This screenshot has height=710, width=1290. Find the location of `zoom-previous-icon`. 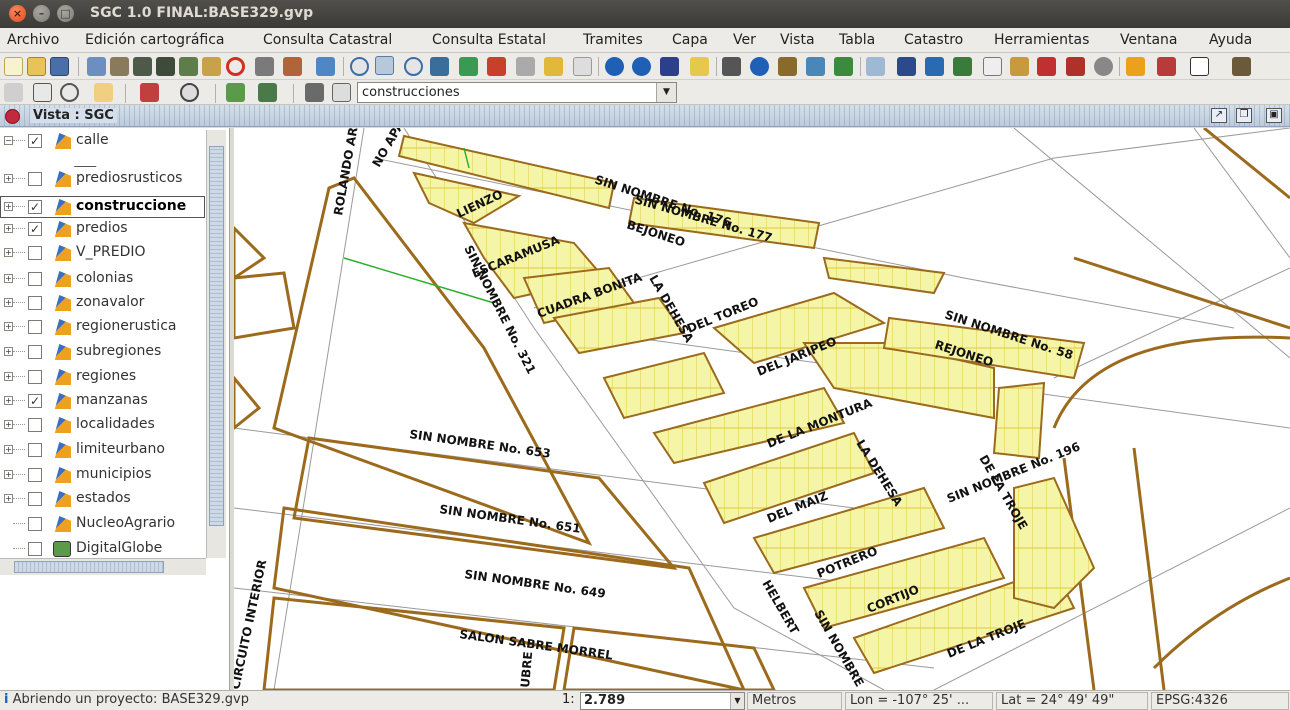

zoom-previous-icon is located at coordinates (525, 66).